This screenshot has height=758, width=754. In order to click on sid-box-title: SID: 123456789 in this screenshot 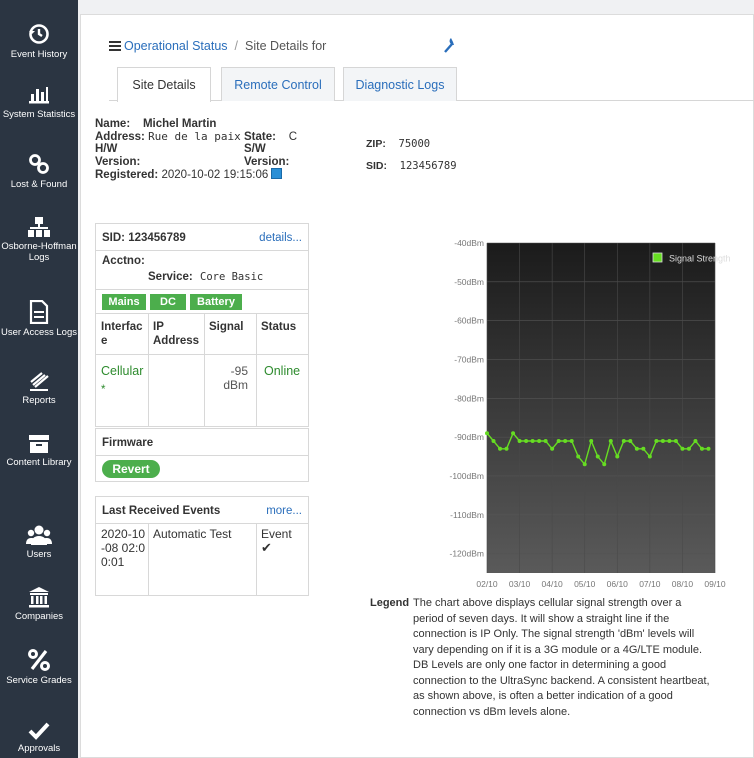, I will do `click(144, 238)`.